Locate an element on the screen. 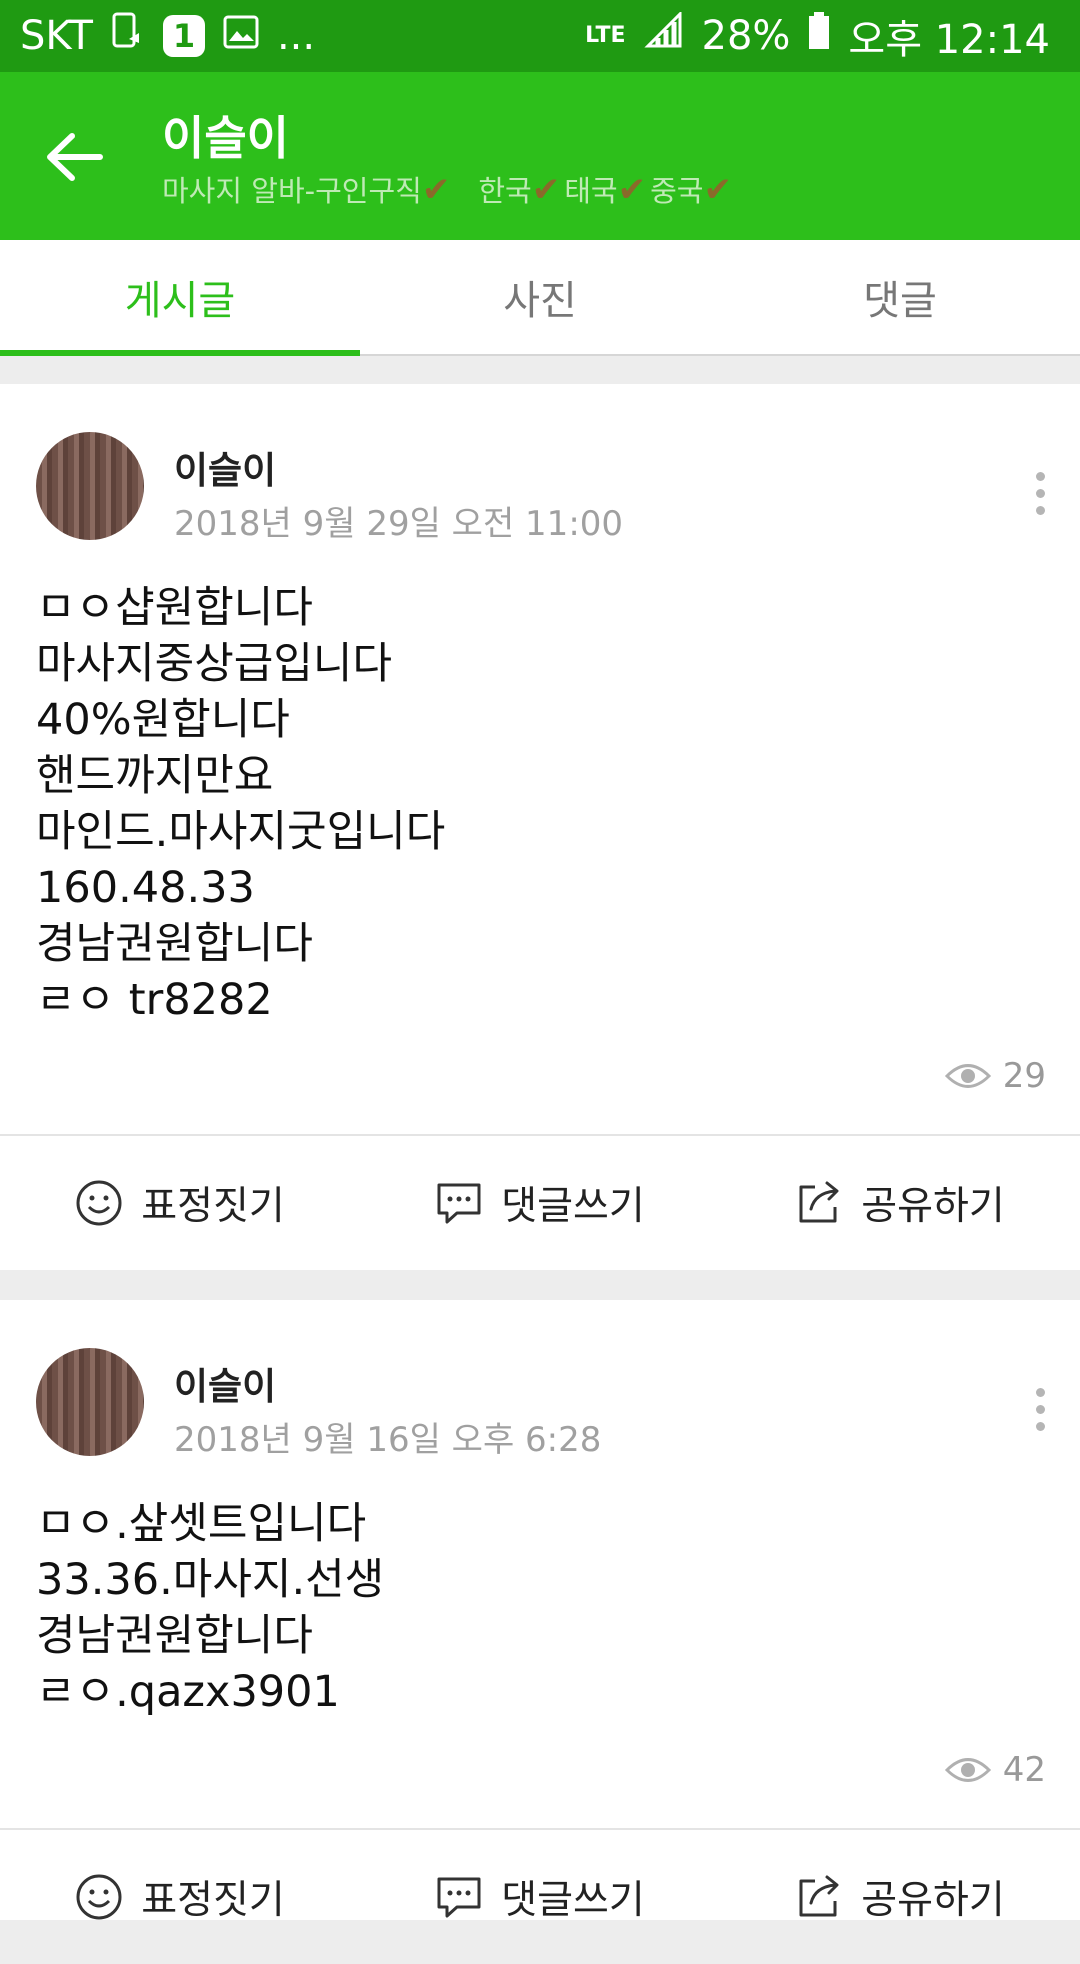 The image size is (1080, 1964). subtitle-tag-thailand: 태국 is located at coordinates (591, 191).